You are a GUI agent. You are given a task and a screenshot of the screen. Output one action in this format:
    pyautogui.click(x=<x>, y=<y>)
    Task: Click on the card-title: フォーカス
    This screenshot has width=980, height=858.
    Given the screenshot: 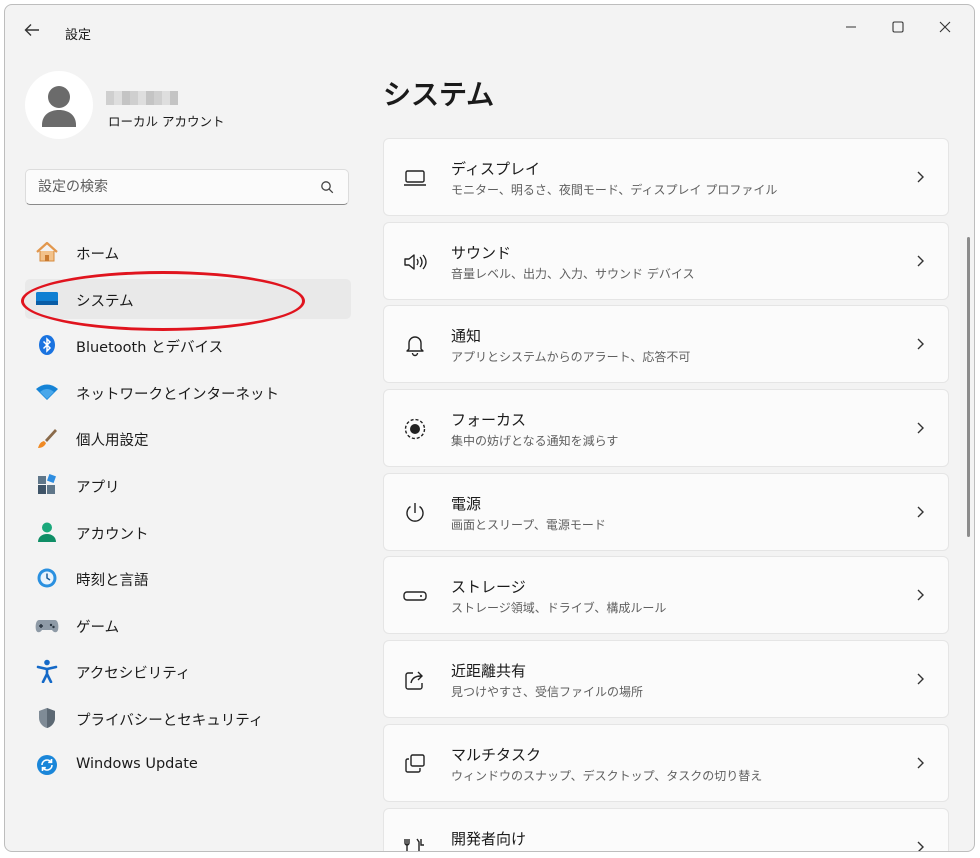 What is the action you would take?
    pyautogui.click(x=489, y=420)
    